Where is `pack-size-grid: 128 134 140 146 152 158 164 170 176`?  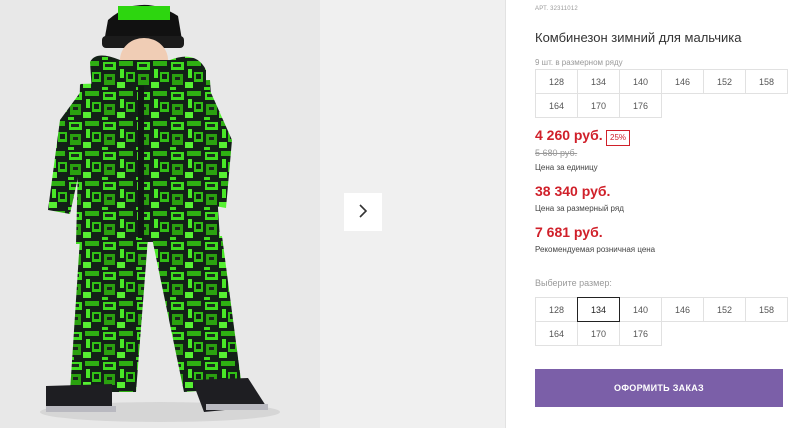
pack-size-grid: 128 134 140 146 152 158 164 170 176 is located at coordinates (661, 93).